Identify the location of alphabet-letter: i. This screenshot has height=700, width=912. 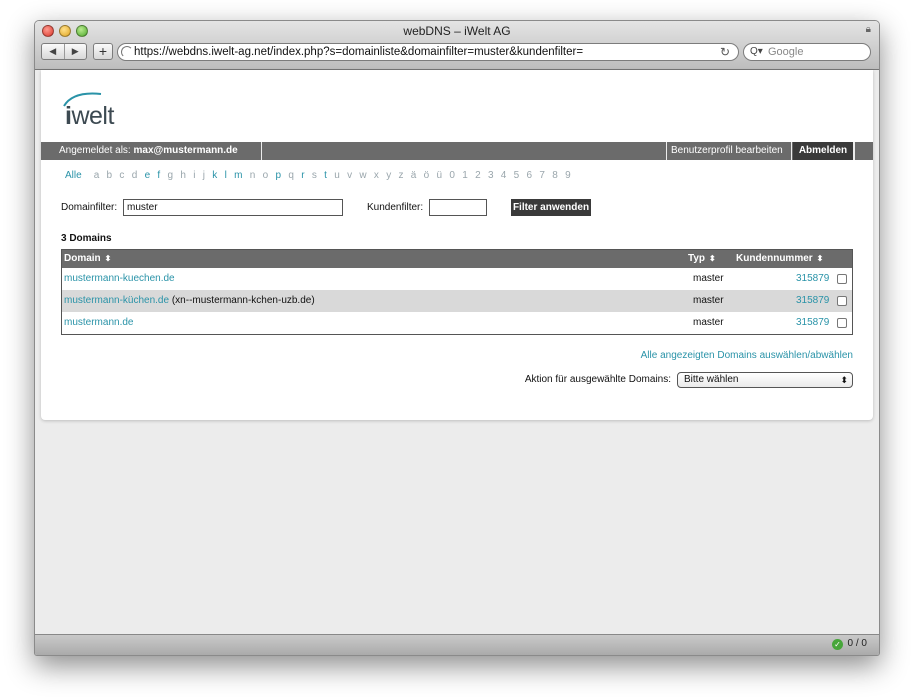
(194, 175).